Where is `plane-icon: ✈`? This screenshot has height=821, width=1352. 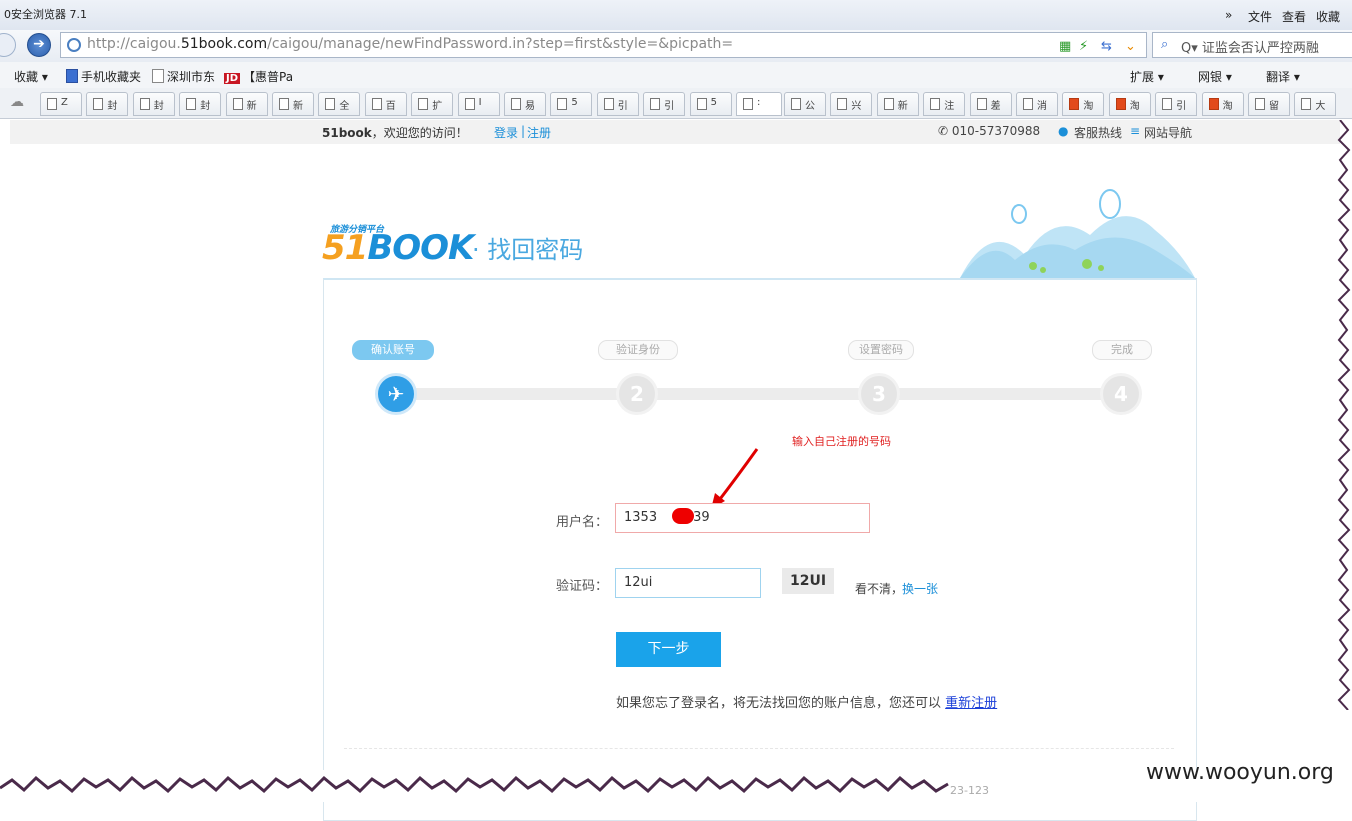
plane-icon: ✈ is located at coordinates (396, 394).